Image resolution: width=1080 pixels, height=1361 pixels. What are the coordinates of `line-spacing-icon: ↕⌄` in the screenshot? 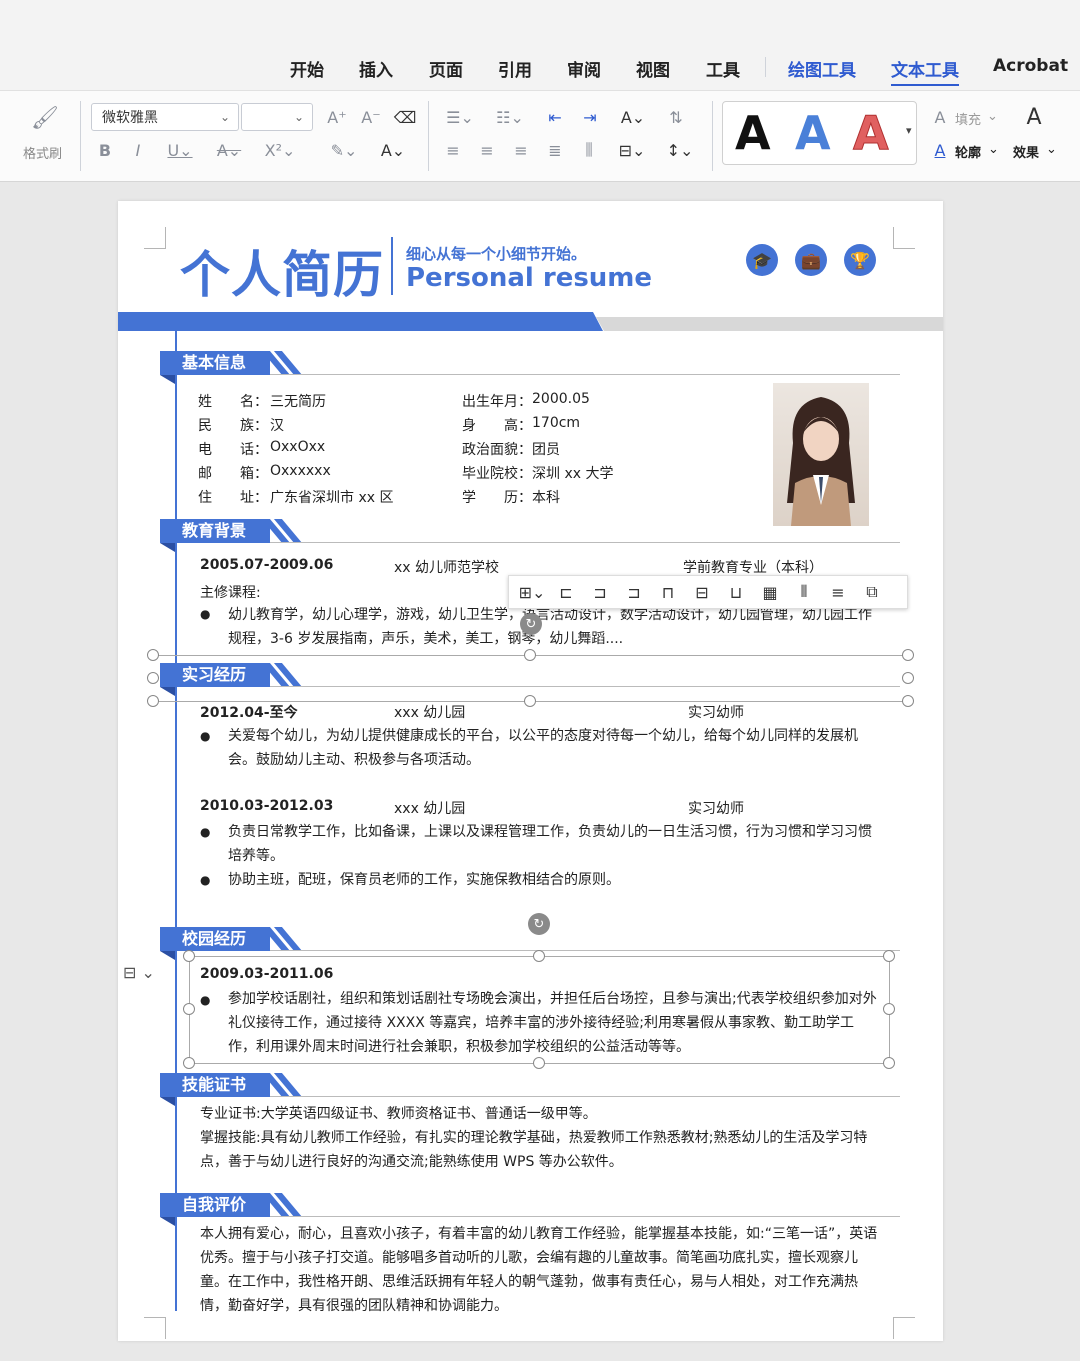 It's located at (680, 150).